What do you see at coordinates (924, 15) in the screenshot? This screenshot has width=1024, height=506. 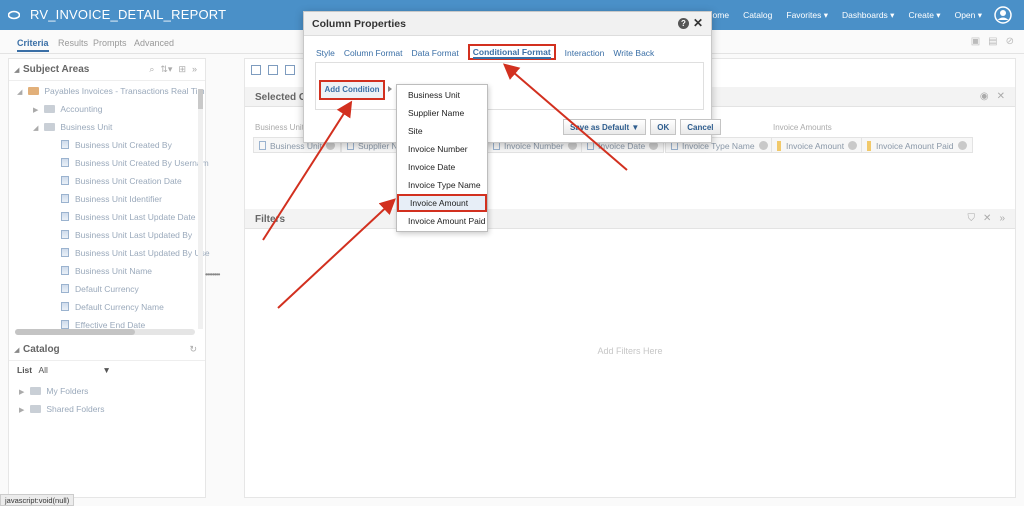 I see `nav-create: Create ▾` at bounding box center [924, 15].